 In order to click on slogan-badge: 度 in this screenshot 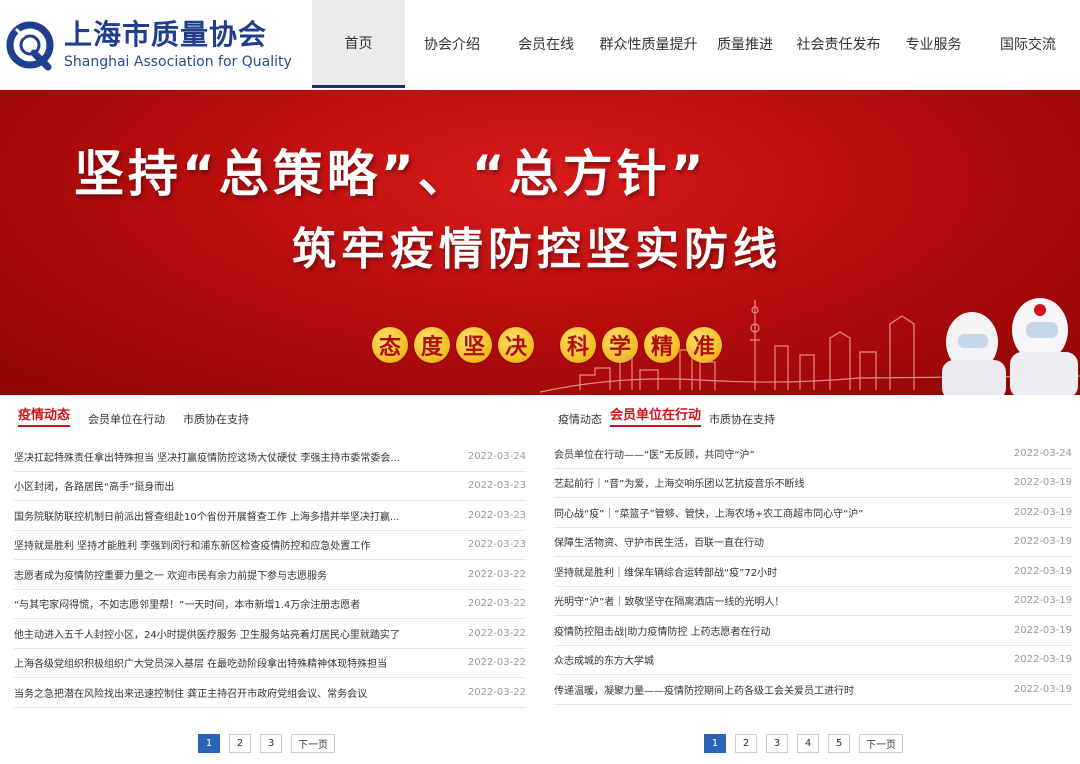, I will do `click(432, 345)`.